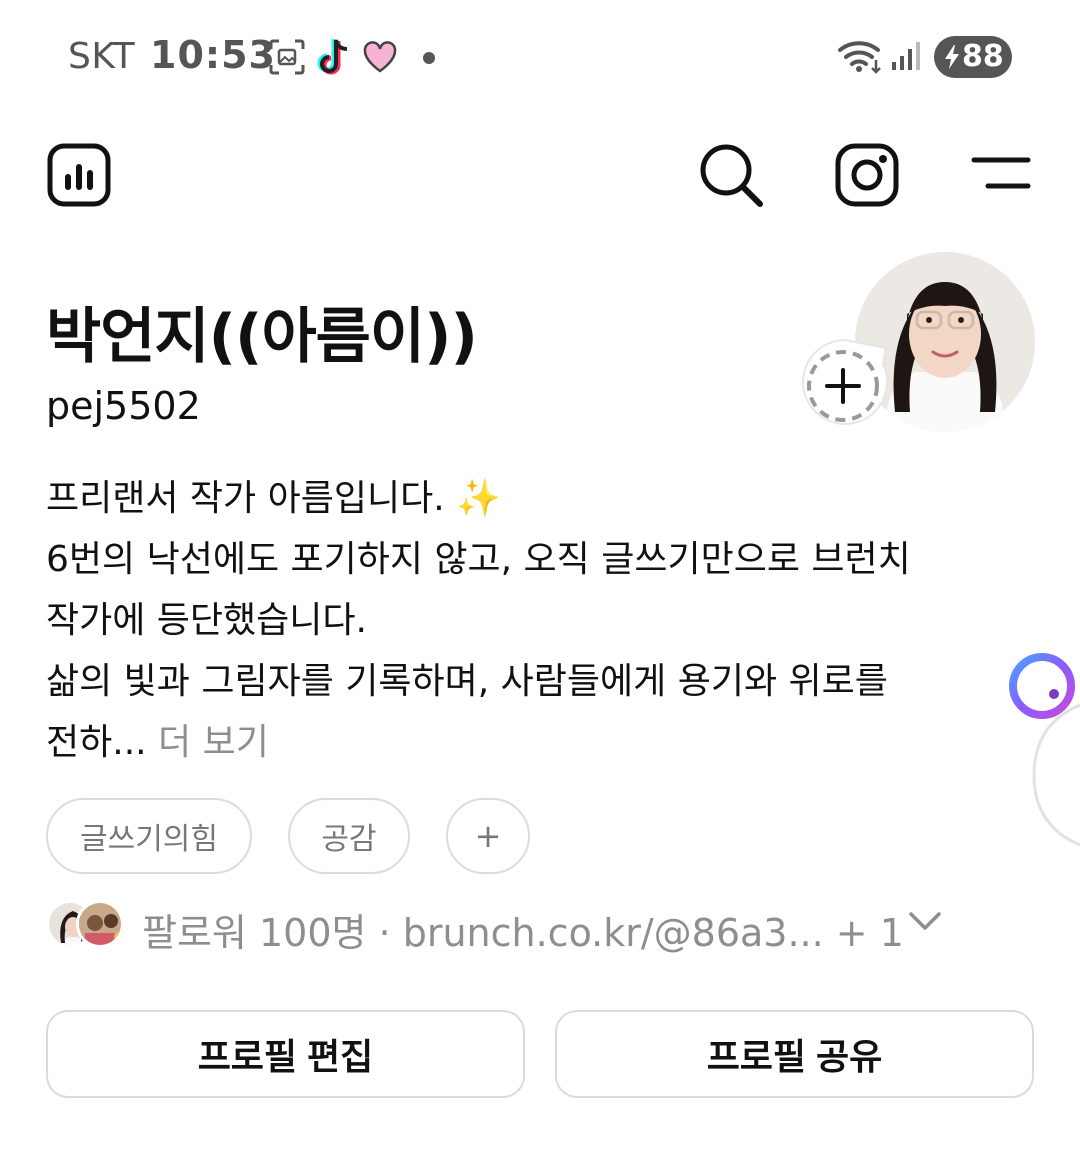 This screenshot has width=1080, height=1152. Describe the element at coordinates (1055, 775) in the screenshot. I see `edge-panel-handle` at that location.